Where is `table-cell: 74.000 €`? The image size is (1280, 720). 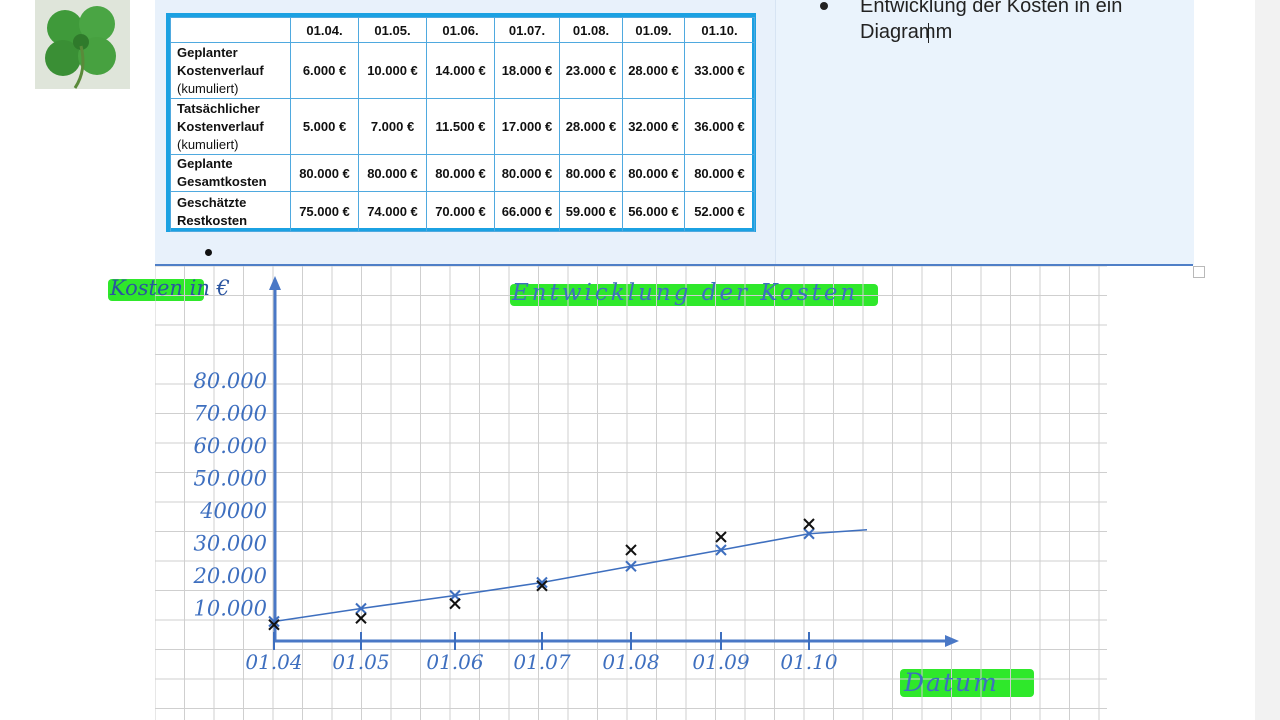
table-cell: 74.000 € is located at coordinates (392, 211).